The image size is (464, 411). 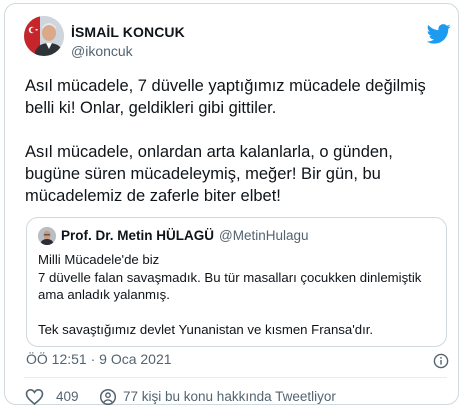 What do you see at coordinates (99, 359) in the screenshot?
I see `tweet-timestamp: ÖÖ 12:51 · 9 Oca 2021` at bounding box center [99, 359].